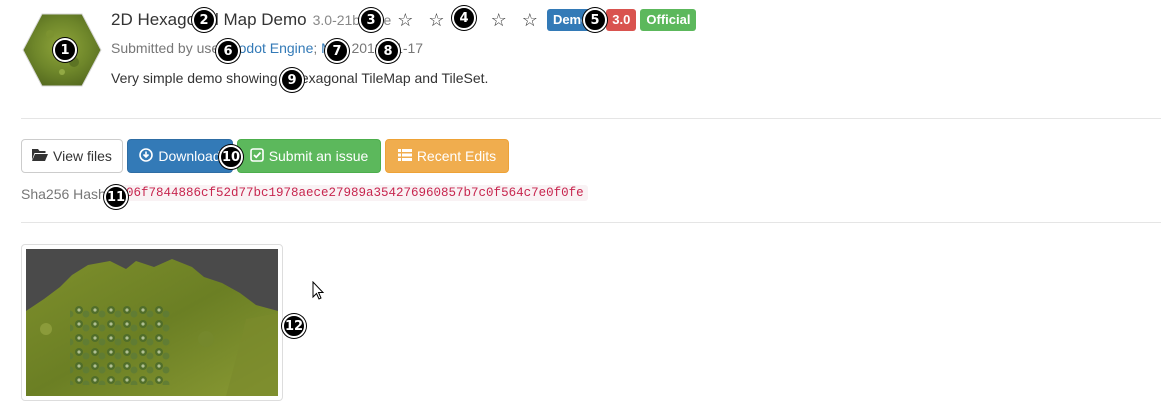  Describe the element at coordinates (292, 80) in the screenshot. I see `marker-9: 9` at that location.